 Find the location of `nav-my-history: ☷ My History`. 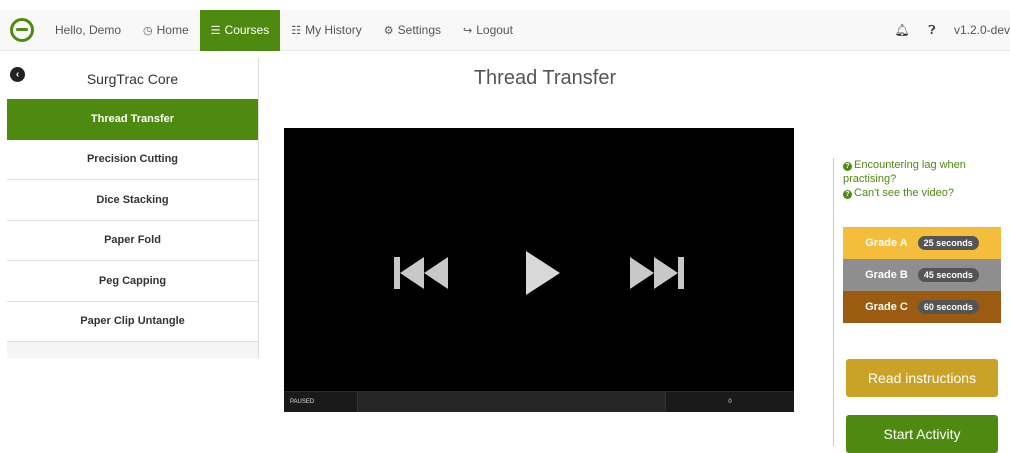

nav-my-history: ☷ My History is located at coordinates (326, 30).